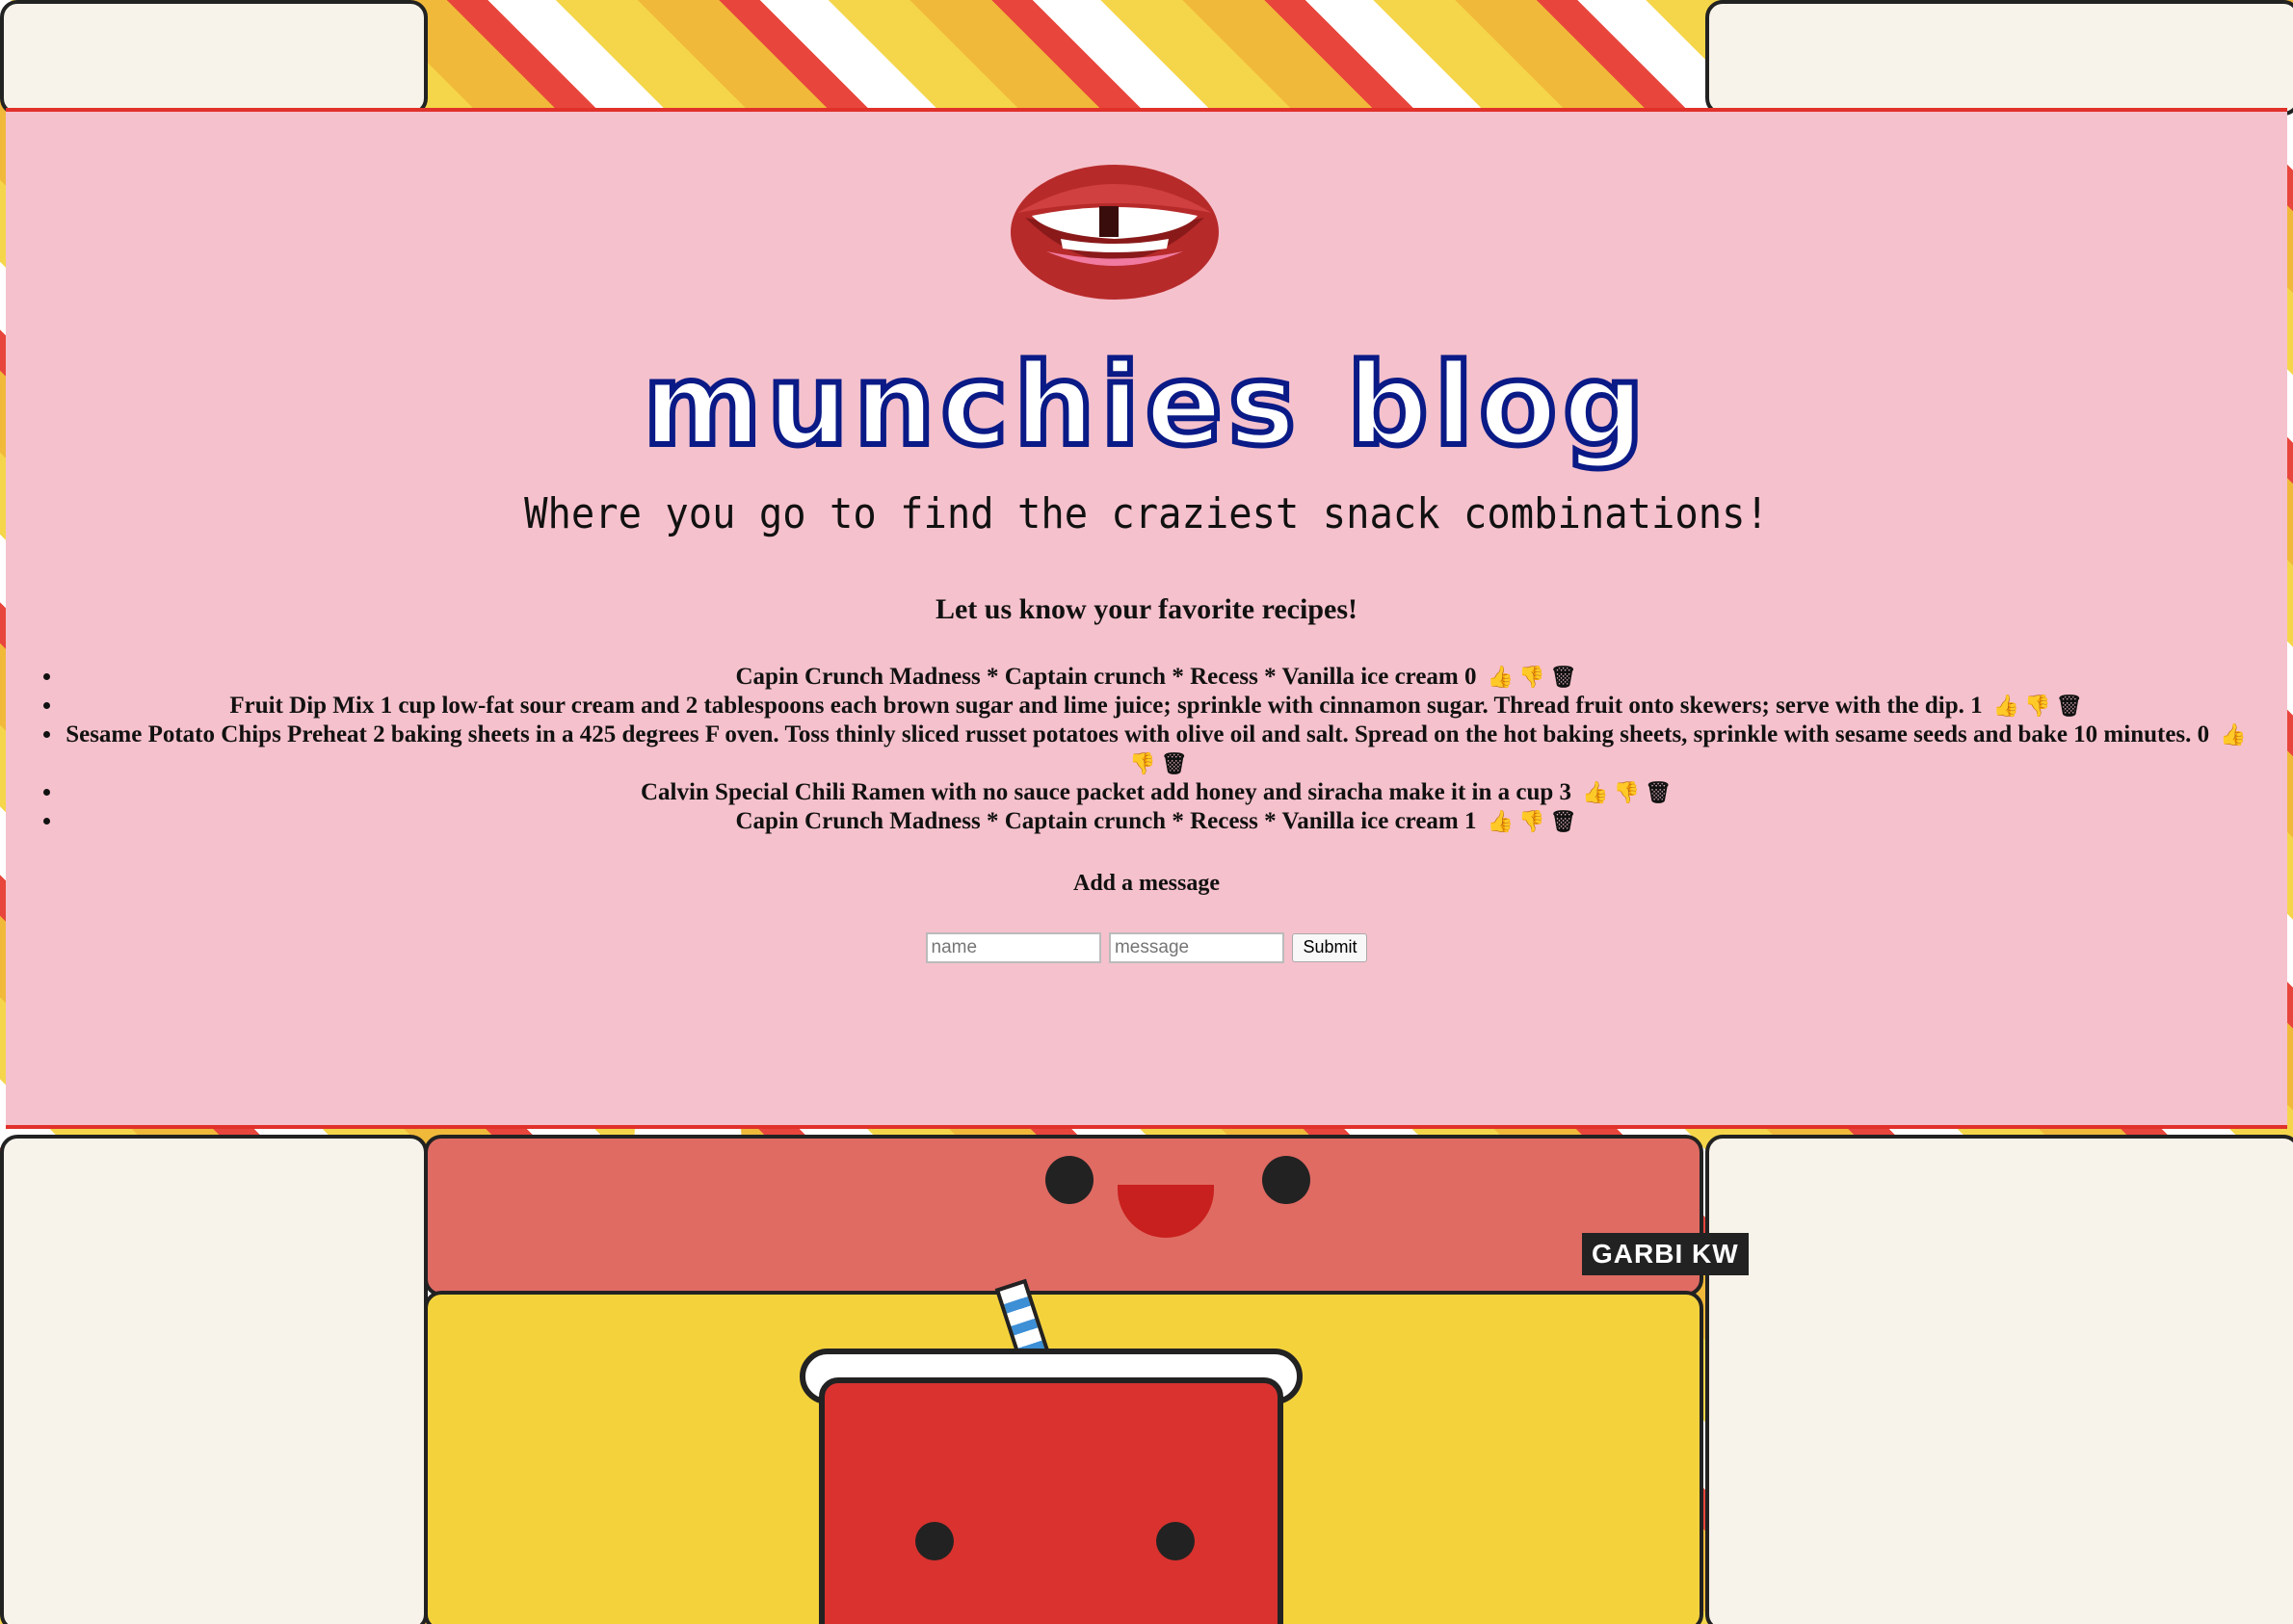  Describe the element at coordinates (1146, 609) in the screenshot. I see `recipes-heading: Let us know your favorite recipes!` at that location.